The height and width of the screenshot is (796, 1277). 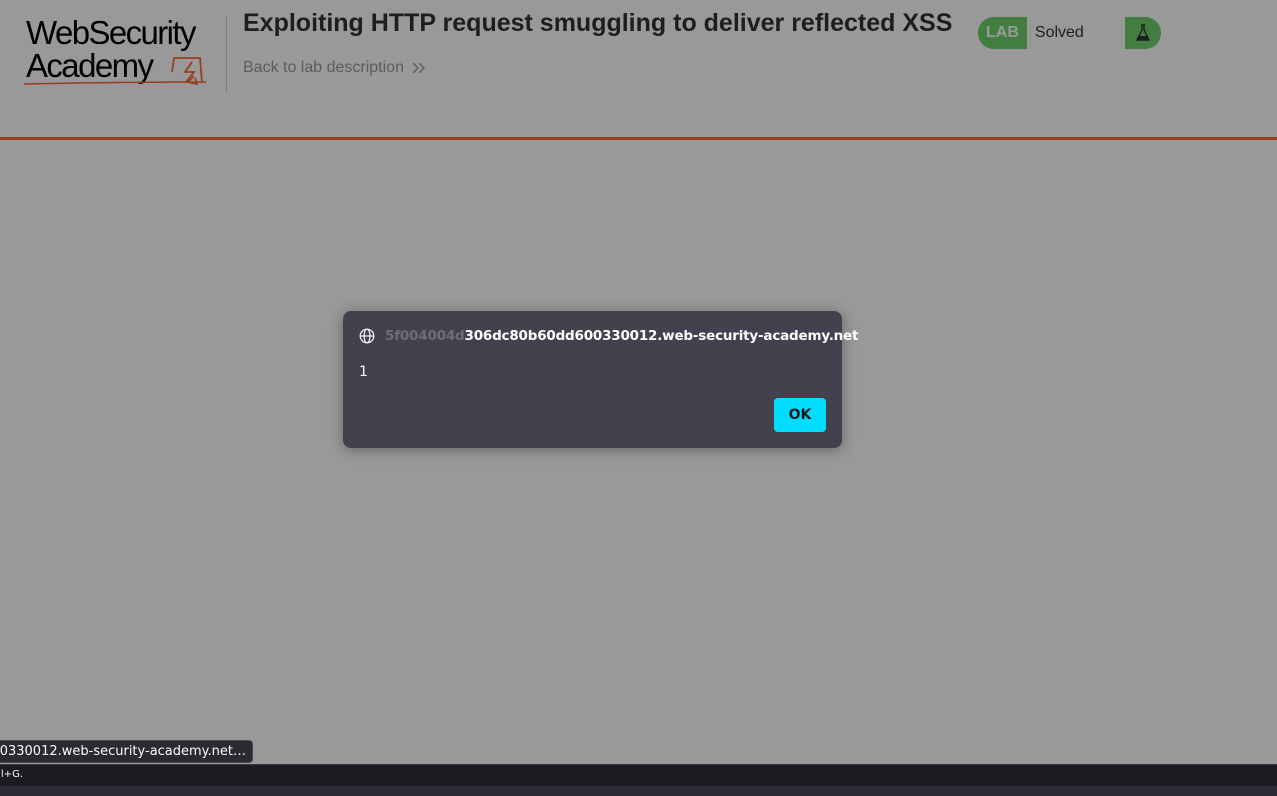 I want to click on ok-button: OK, so click(x=800, y=415).